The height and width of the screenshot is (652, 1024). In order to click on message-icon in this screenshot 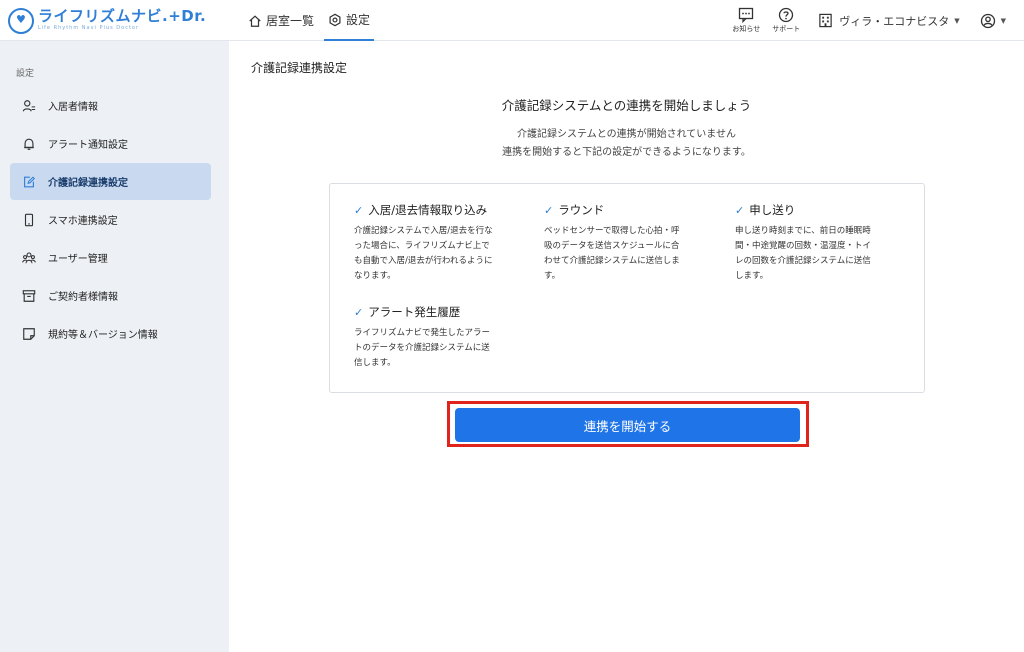, I will do `click(746, 15)`.